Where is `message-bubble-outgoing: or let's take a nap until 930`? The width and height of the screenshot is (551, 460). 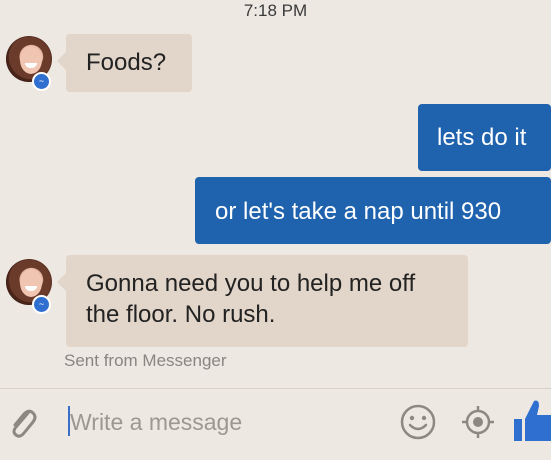
message-bubble-outgoing: or let's take a nap until 930 is located at coordinates (373, 210).